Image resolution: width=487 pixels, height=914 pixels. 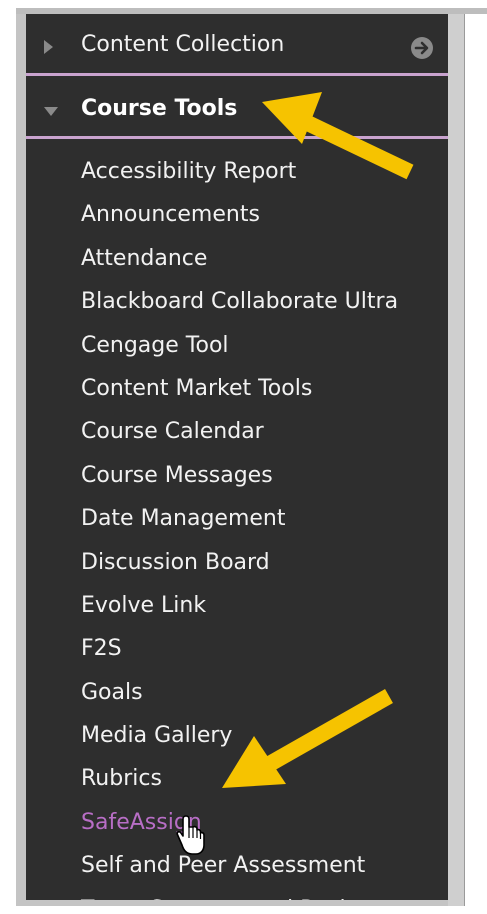 I want to click on section-label: Course Tools, so click(x=159, y=108).